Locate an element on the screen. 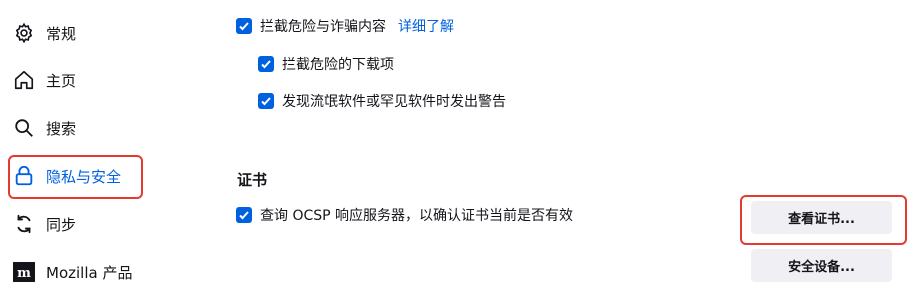 This screenshot has height=299, width=911. sidebar-item-search: 搜索 is located at coordinates (44, 128).